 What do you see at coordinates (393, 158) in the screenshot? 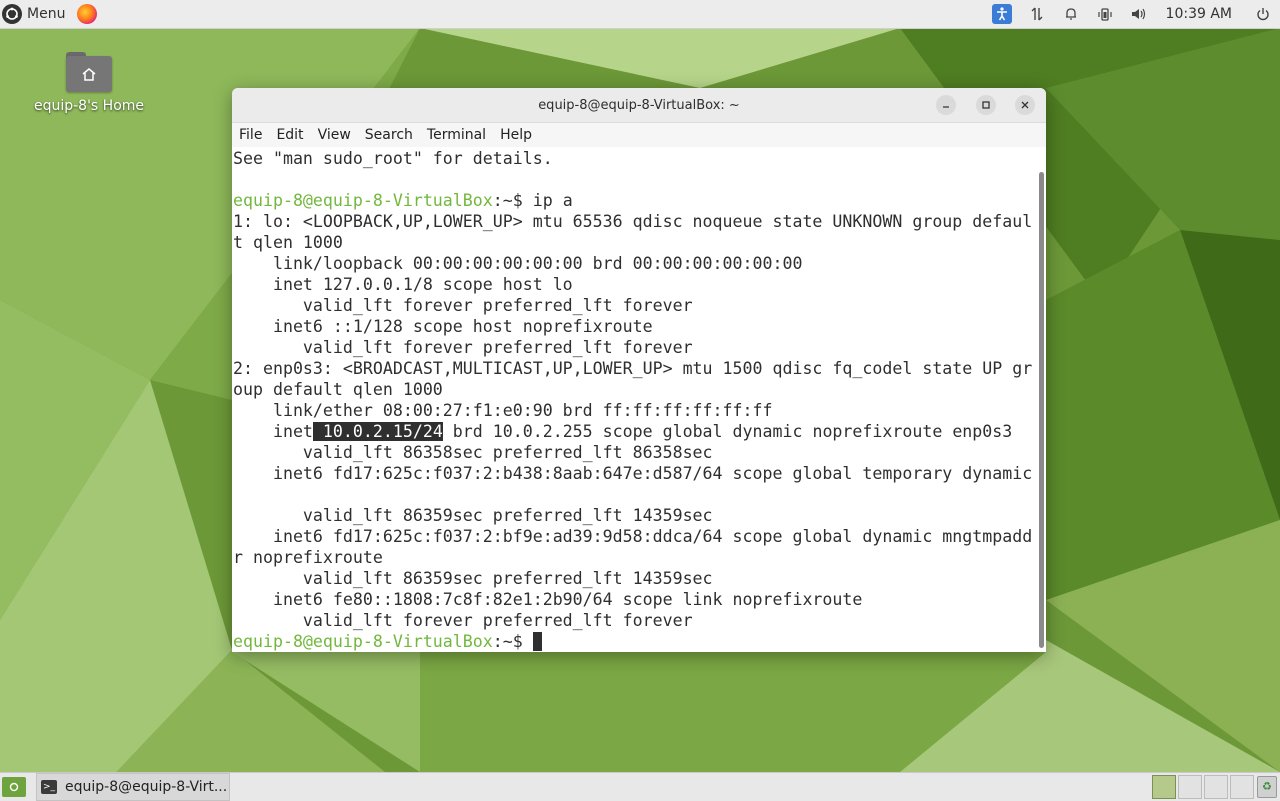
I see `output-line: See "man sudo_root" for details.` at bounding box center [393, 158].